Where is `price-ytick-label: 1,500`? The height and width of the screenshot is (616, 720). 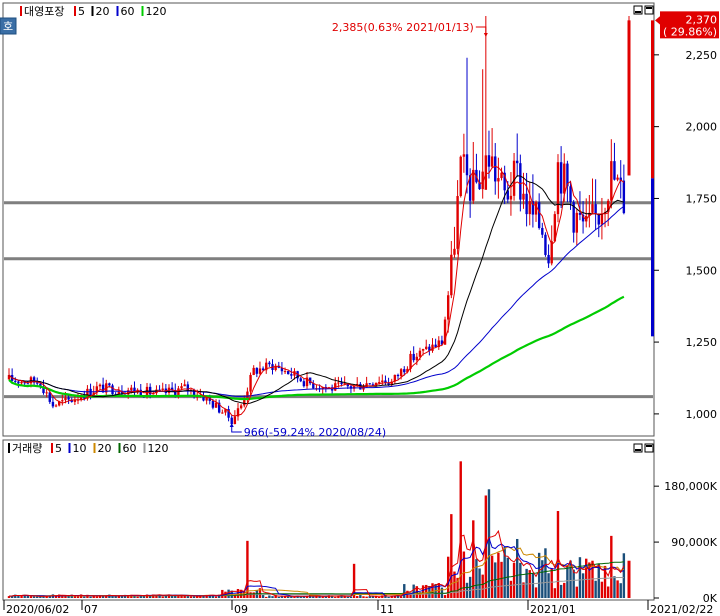
price-ytick-label: 1,500 is located at coordinates (702, 270).